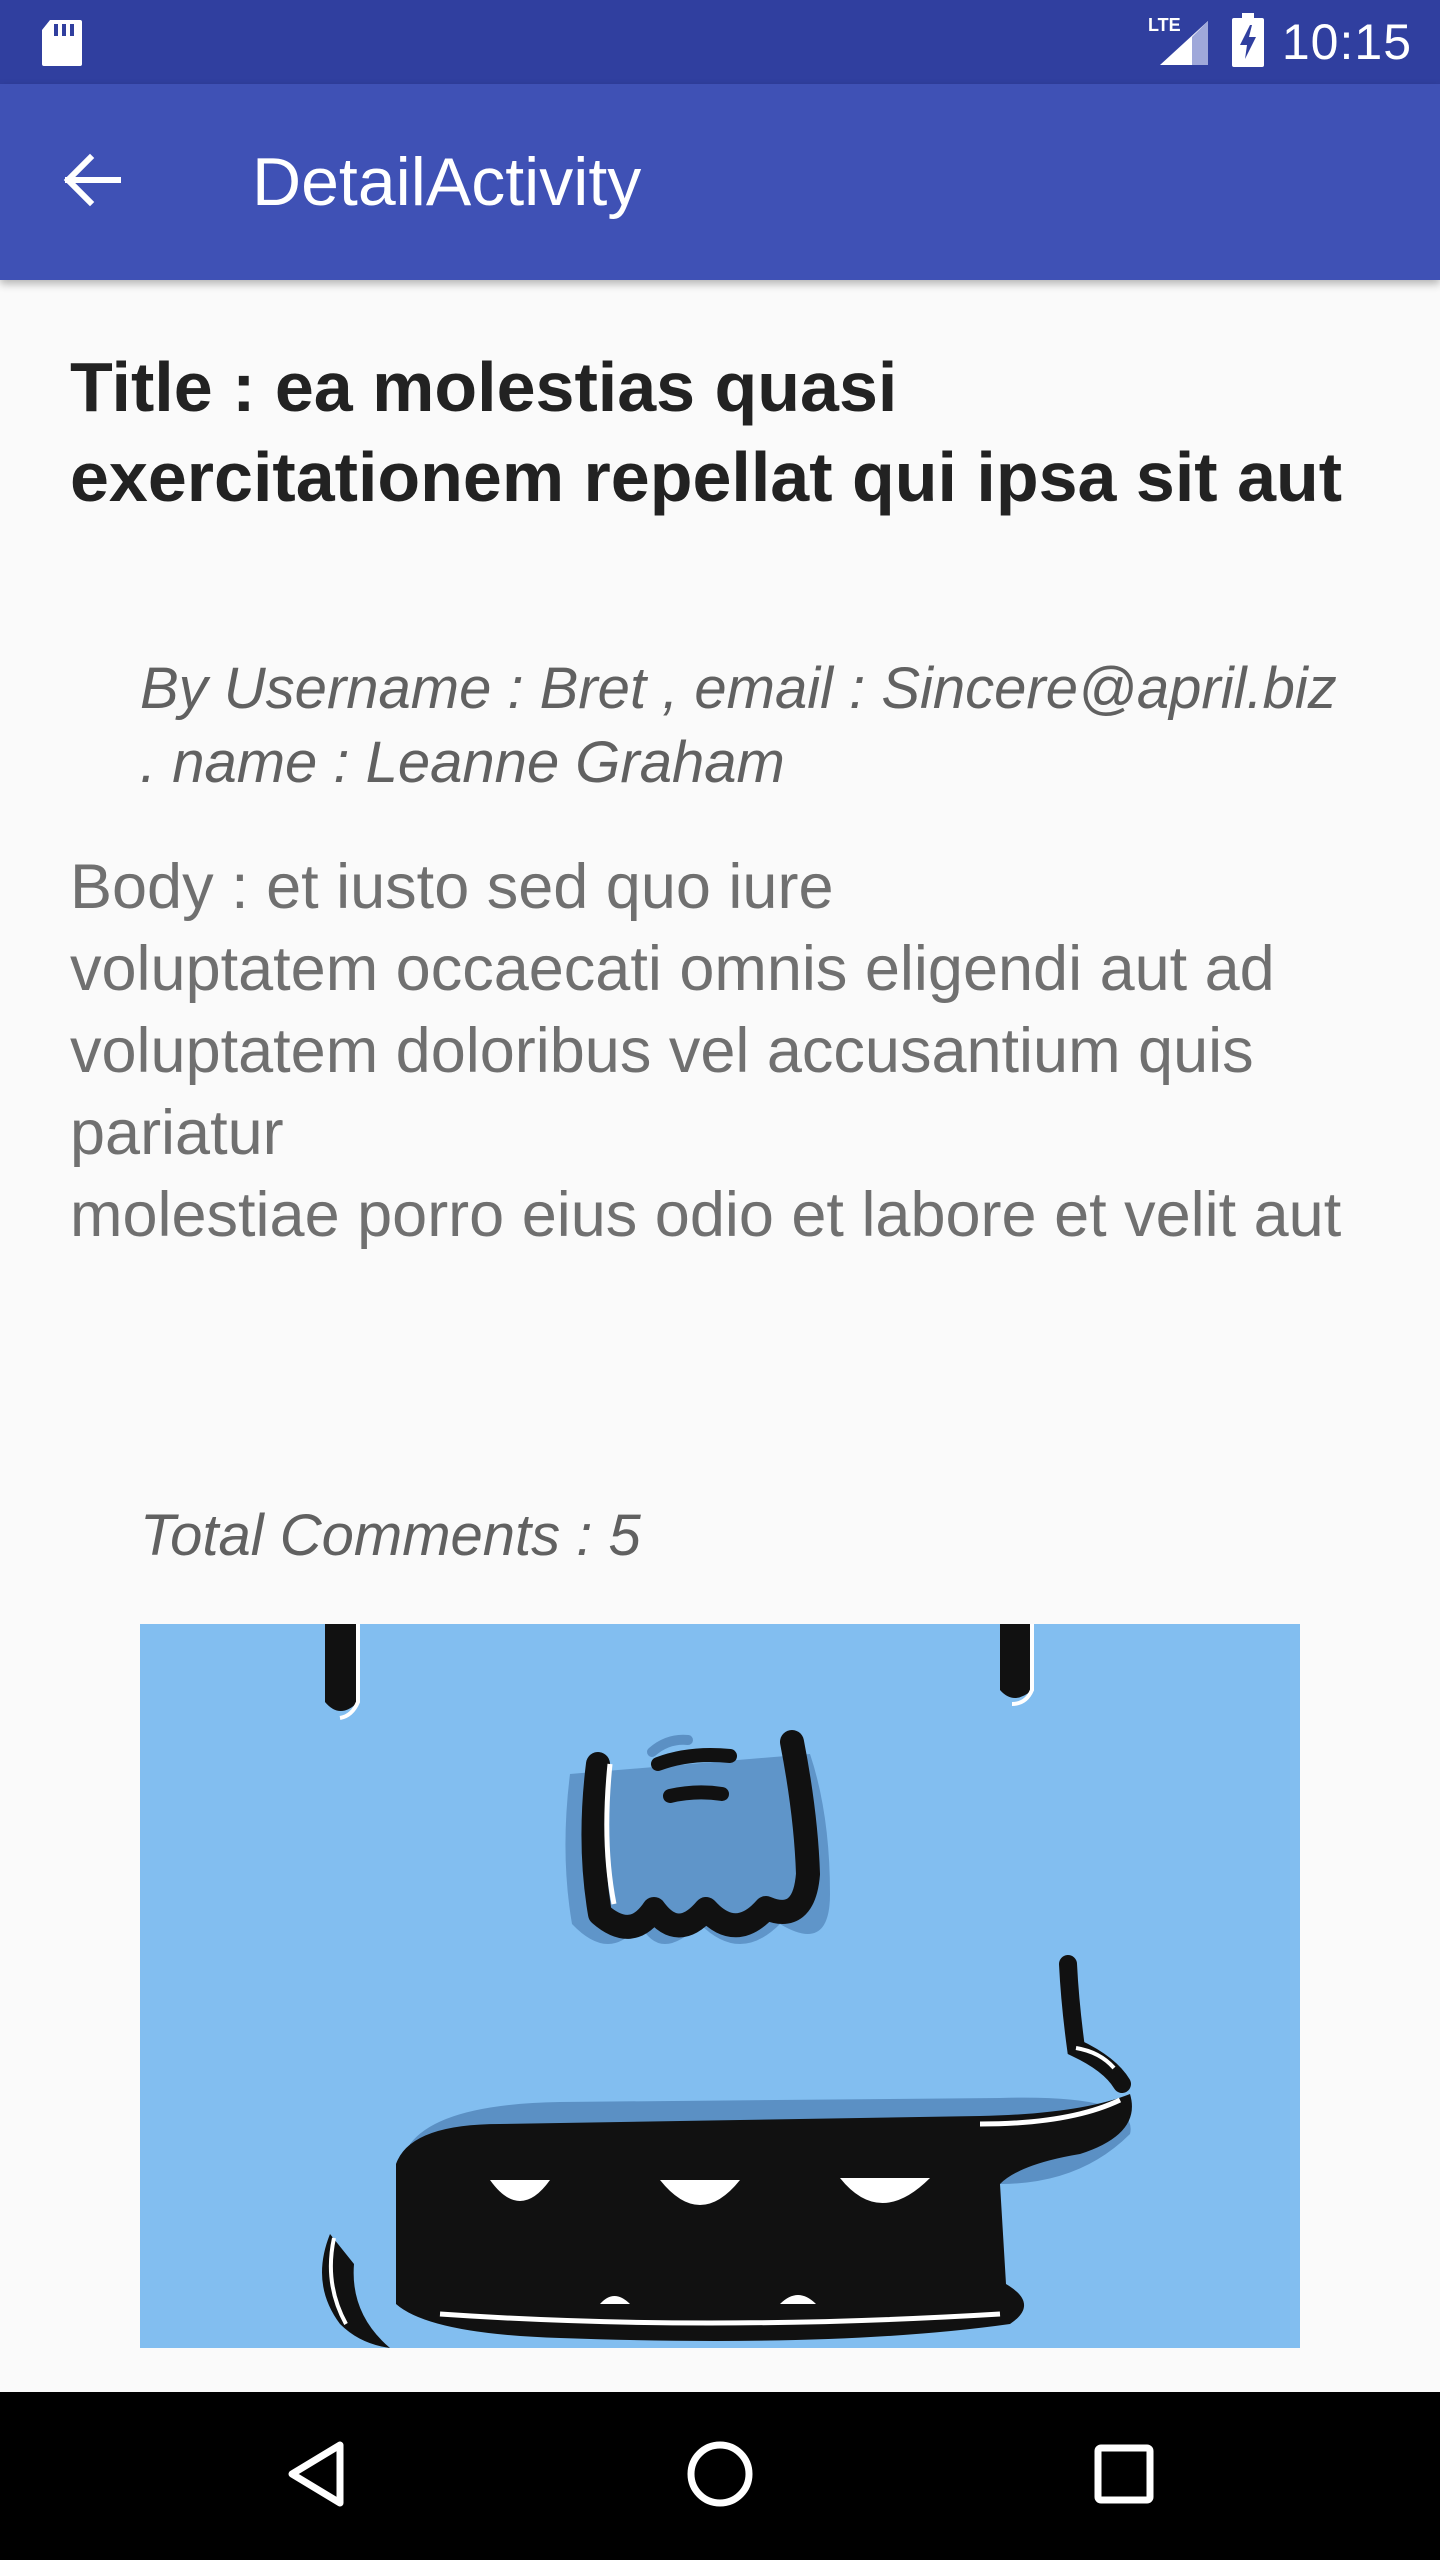 The image size is (1440, 2560). What do you see at coordinates (1346, 42) in the screenshot?
I see `status-clock: 10:15` at bounding box center [1346, 42].